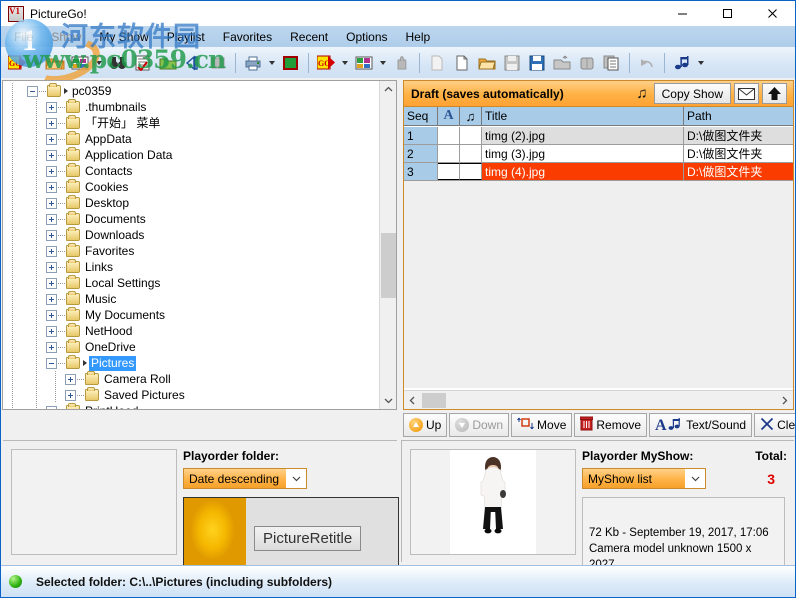 This screenshot has height=598, width=796. What do you see at coordinates (143, 63) in the screenshot?
I see `checklist-icon` at bounding box center [143, 63].